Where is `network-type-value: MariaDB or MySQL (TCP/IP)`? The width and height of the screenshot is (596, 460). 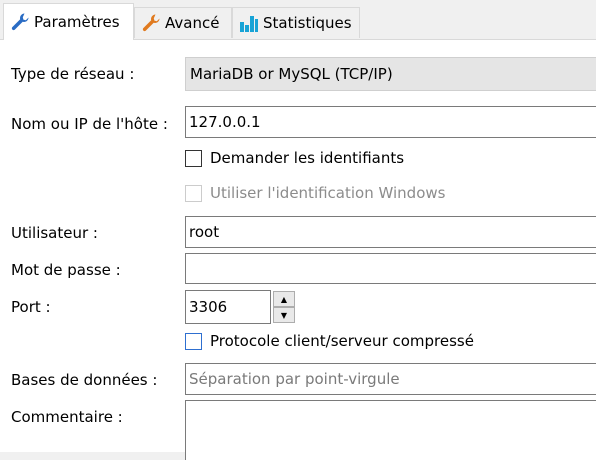 network-type-value: MariaDB or MySQL (TCP/IP) is located at coordinates (291, 74).